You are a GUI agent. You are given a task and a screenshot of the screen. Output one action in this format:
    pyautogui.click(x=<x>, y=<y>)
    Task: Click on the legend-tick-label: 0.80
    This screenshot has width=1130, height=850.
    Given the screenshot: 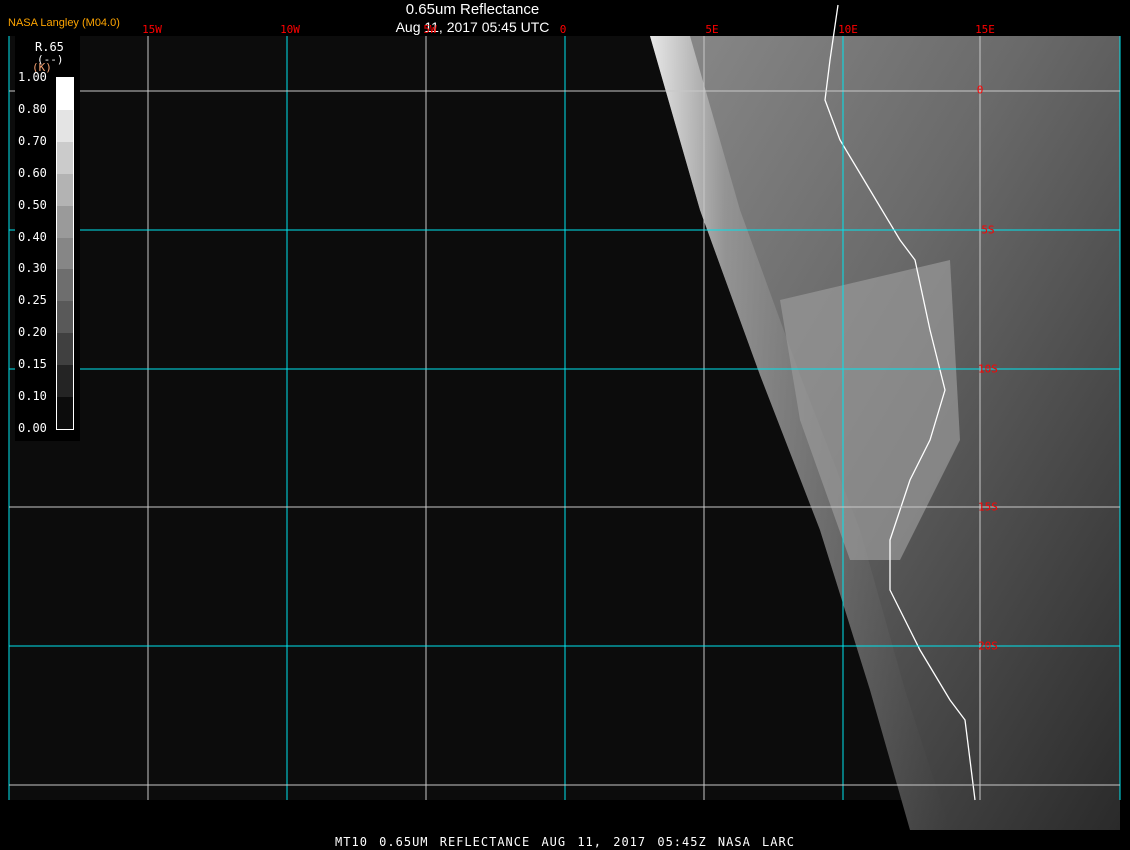 What is the action you would take?
    pyautogui.click(x=32, y=108)
    